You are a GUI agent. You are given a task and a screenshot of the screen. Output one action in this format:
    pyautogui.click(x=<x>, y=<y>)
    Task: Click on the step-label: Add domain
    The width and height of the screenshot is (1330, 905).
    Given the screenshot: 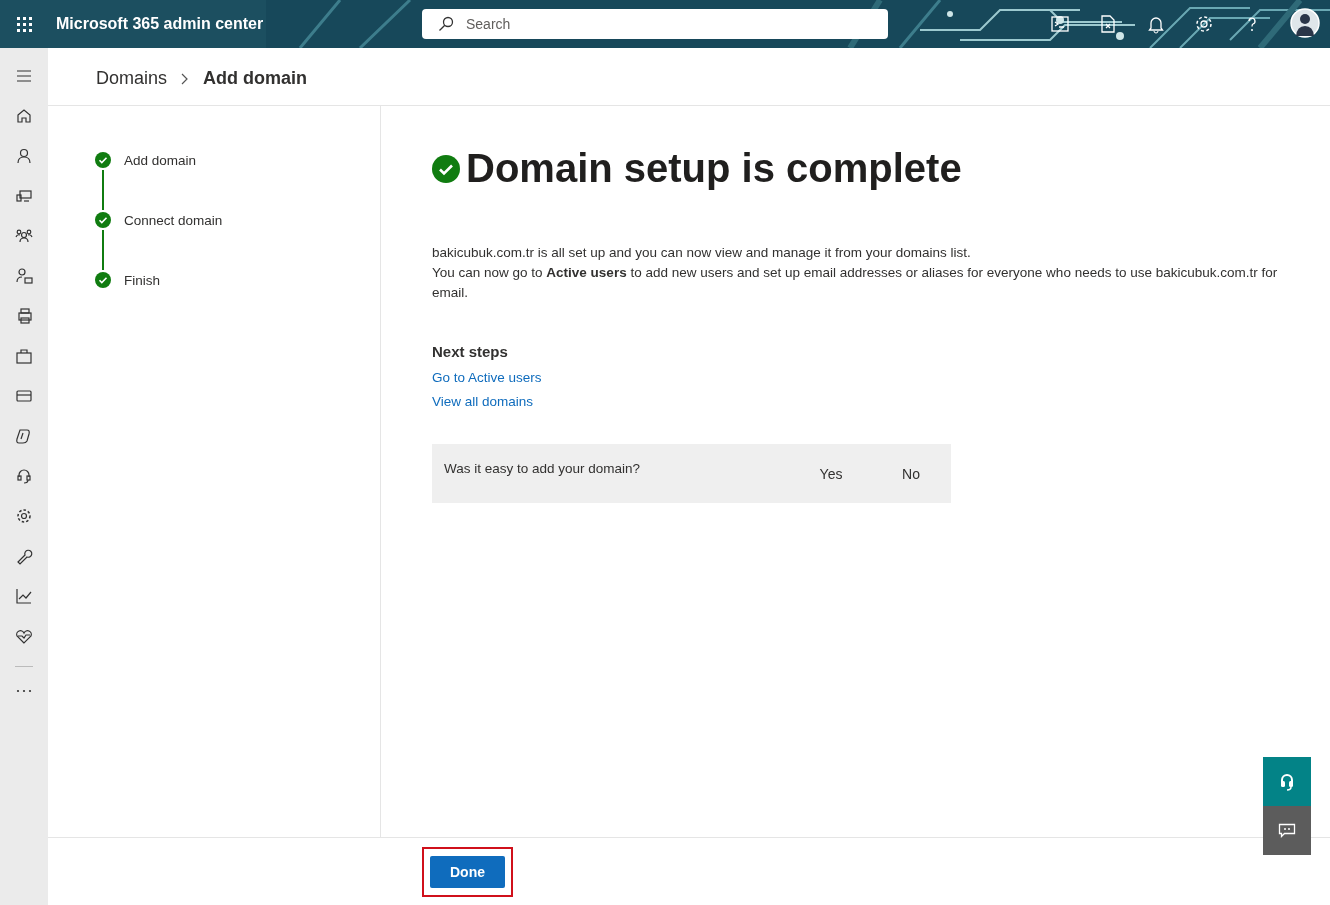 What is the action you would take?
    pyautogui.click(x=160, y=160)
    